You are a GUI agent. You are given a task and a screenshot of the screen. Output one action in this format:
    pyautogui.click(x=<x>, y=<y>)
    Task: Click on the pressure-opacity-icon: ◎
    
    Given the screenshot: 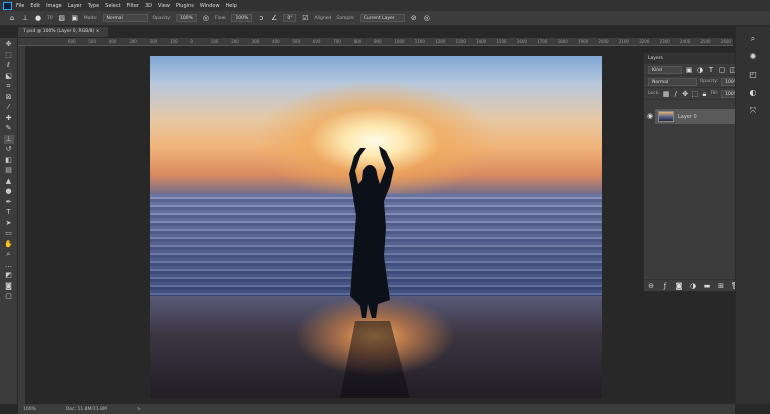 What is the action you would take?
    pyautogui.click(x=206, y=18)
    